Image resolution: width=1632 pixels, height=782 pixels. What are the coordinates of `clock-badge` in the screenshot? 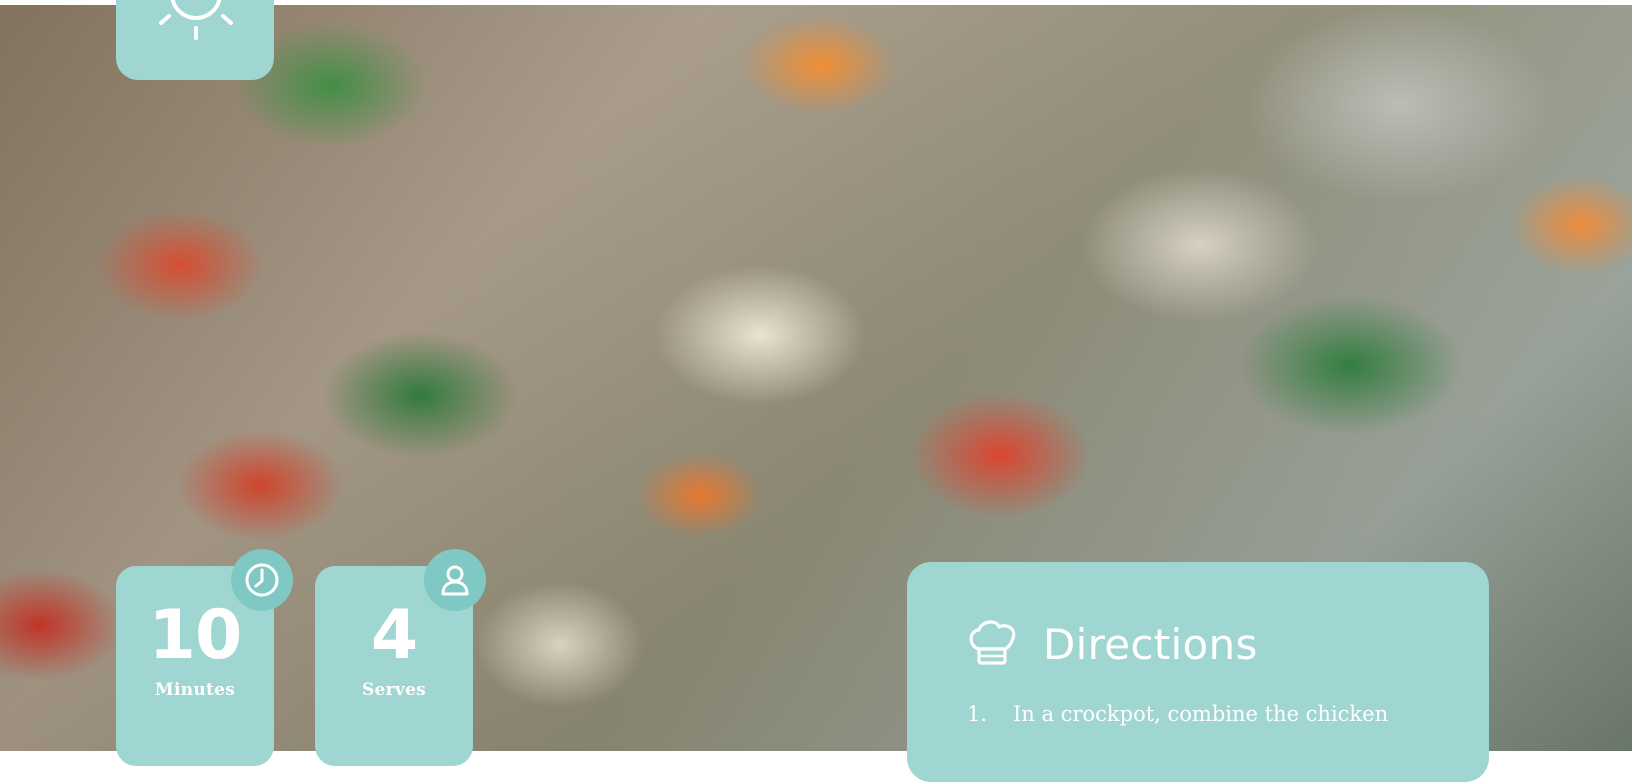 It's located at (262, 580).